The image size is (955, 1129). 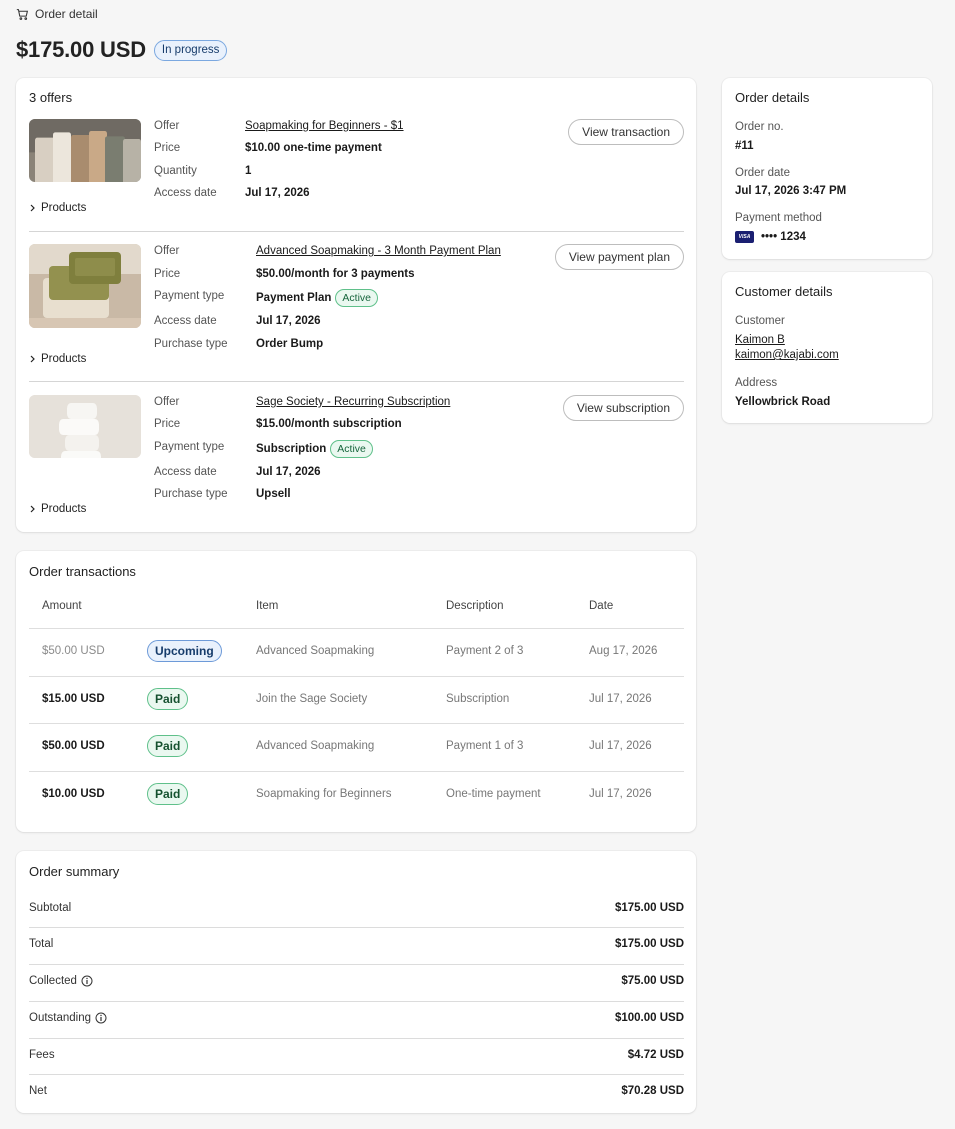 I want to click on address-label: Address, so click(x=756, y=383).